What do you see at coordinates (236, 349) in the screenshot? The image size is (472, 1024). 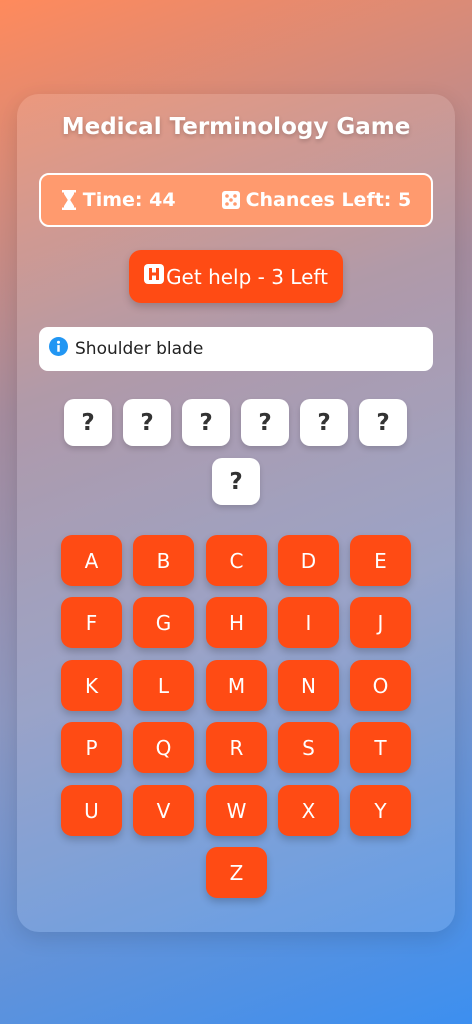 I see `hint-box: Shoulder blade` at bounding box center [236, 349].